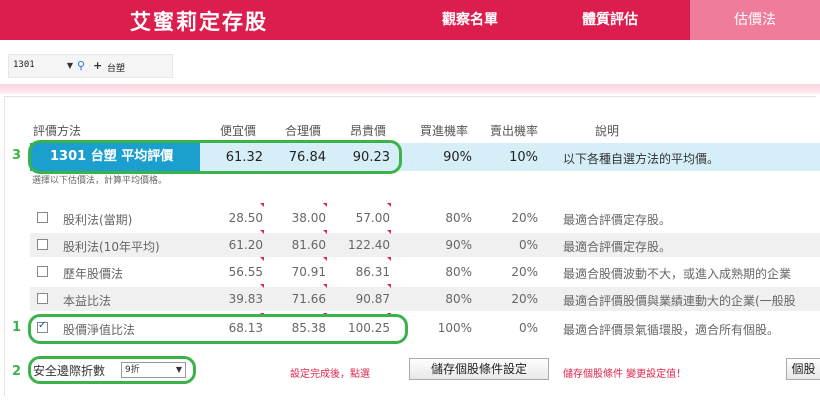  I want to click on brand-title: 艾蜜莉定存股, so click(199, 21).